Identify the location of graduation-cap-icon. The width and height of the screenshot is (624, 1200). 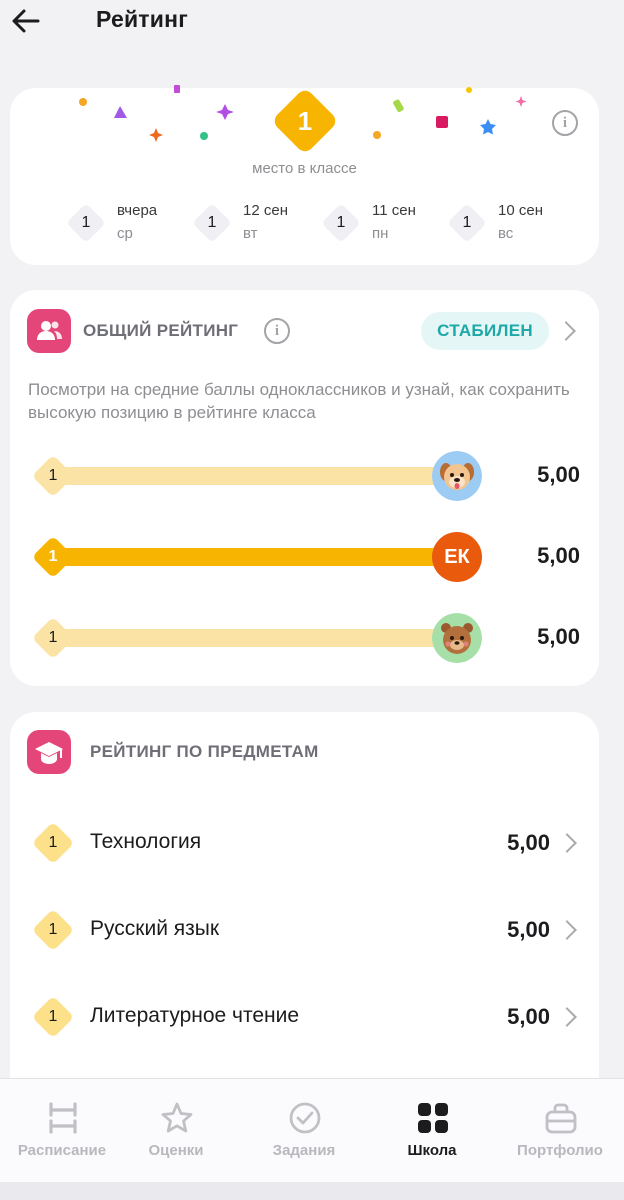
(49, 752).